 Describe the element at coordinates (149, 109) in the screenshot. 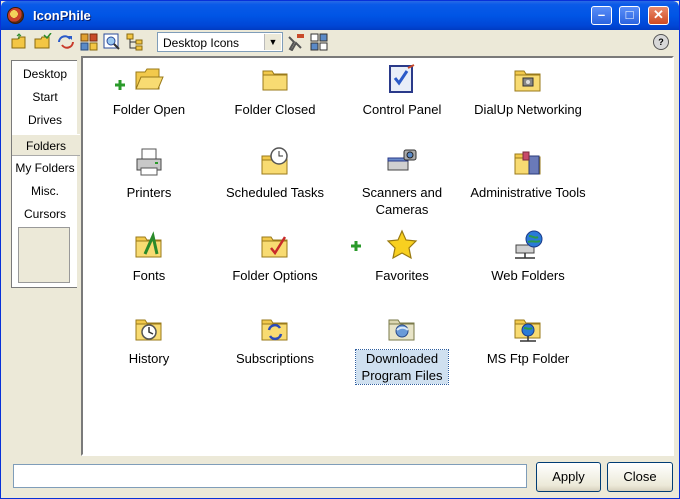

I see `icon-label: Folder Open` at that location.